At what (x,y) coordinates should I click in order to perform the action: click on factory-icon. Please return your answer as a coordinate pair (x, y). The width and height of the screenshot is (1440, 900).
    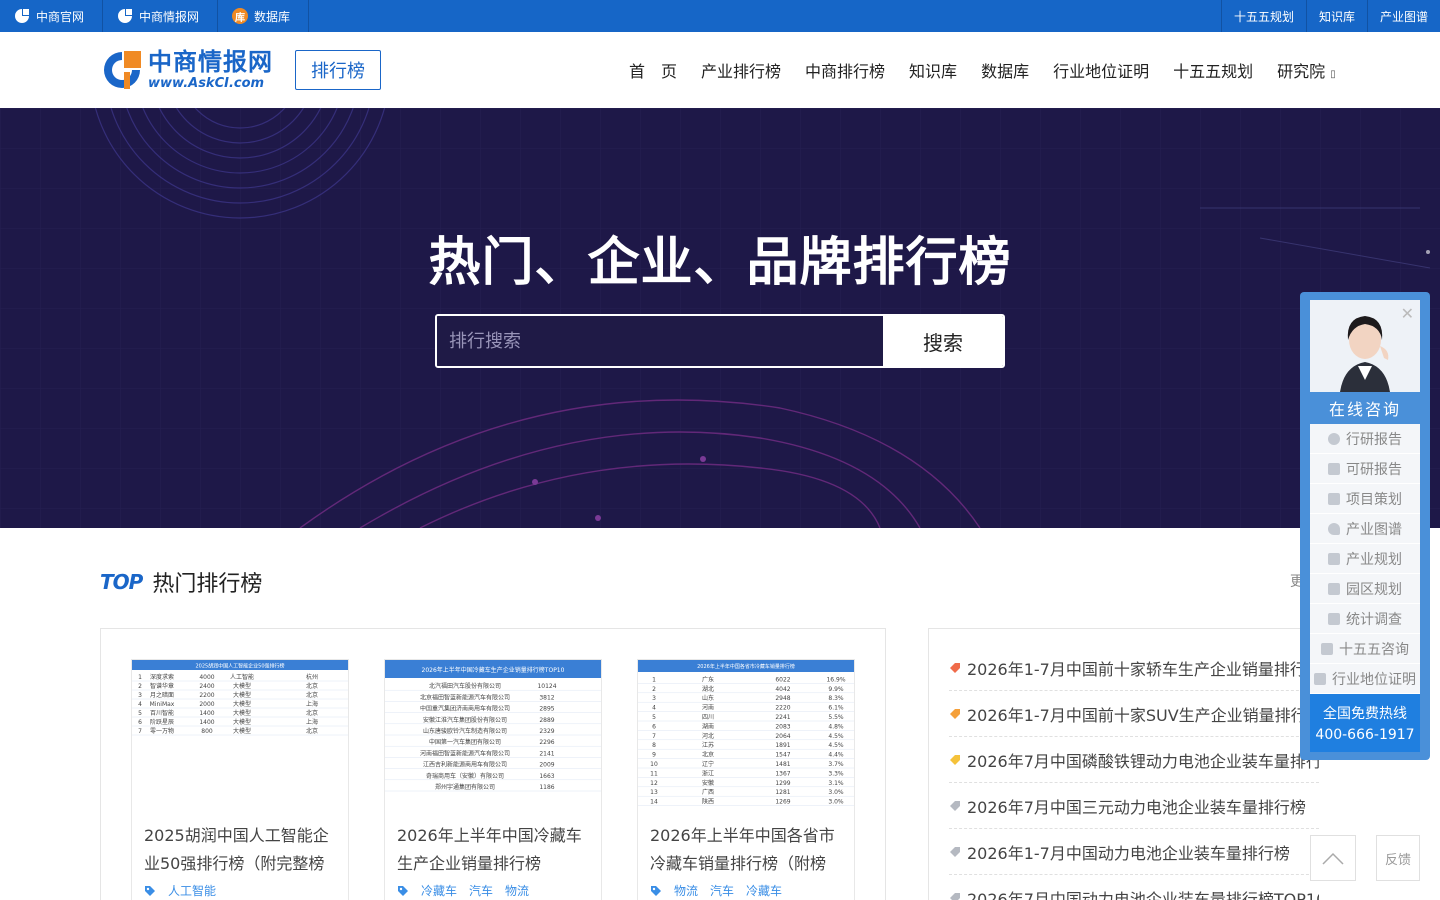
    Looking at the image, I should click on (1334, 588).